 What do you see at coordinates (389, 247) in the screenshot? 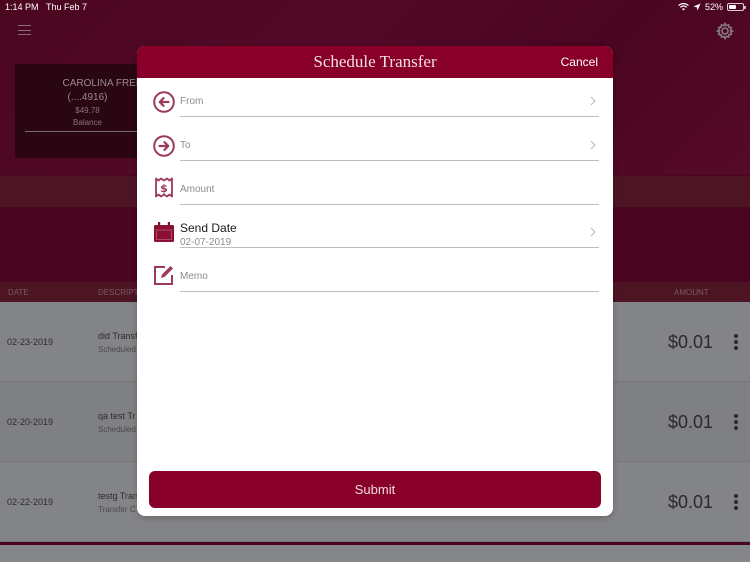
I see `send-date-underline` at bounding box center [389, 247].